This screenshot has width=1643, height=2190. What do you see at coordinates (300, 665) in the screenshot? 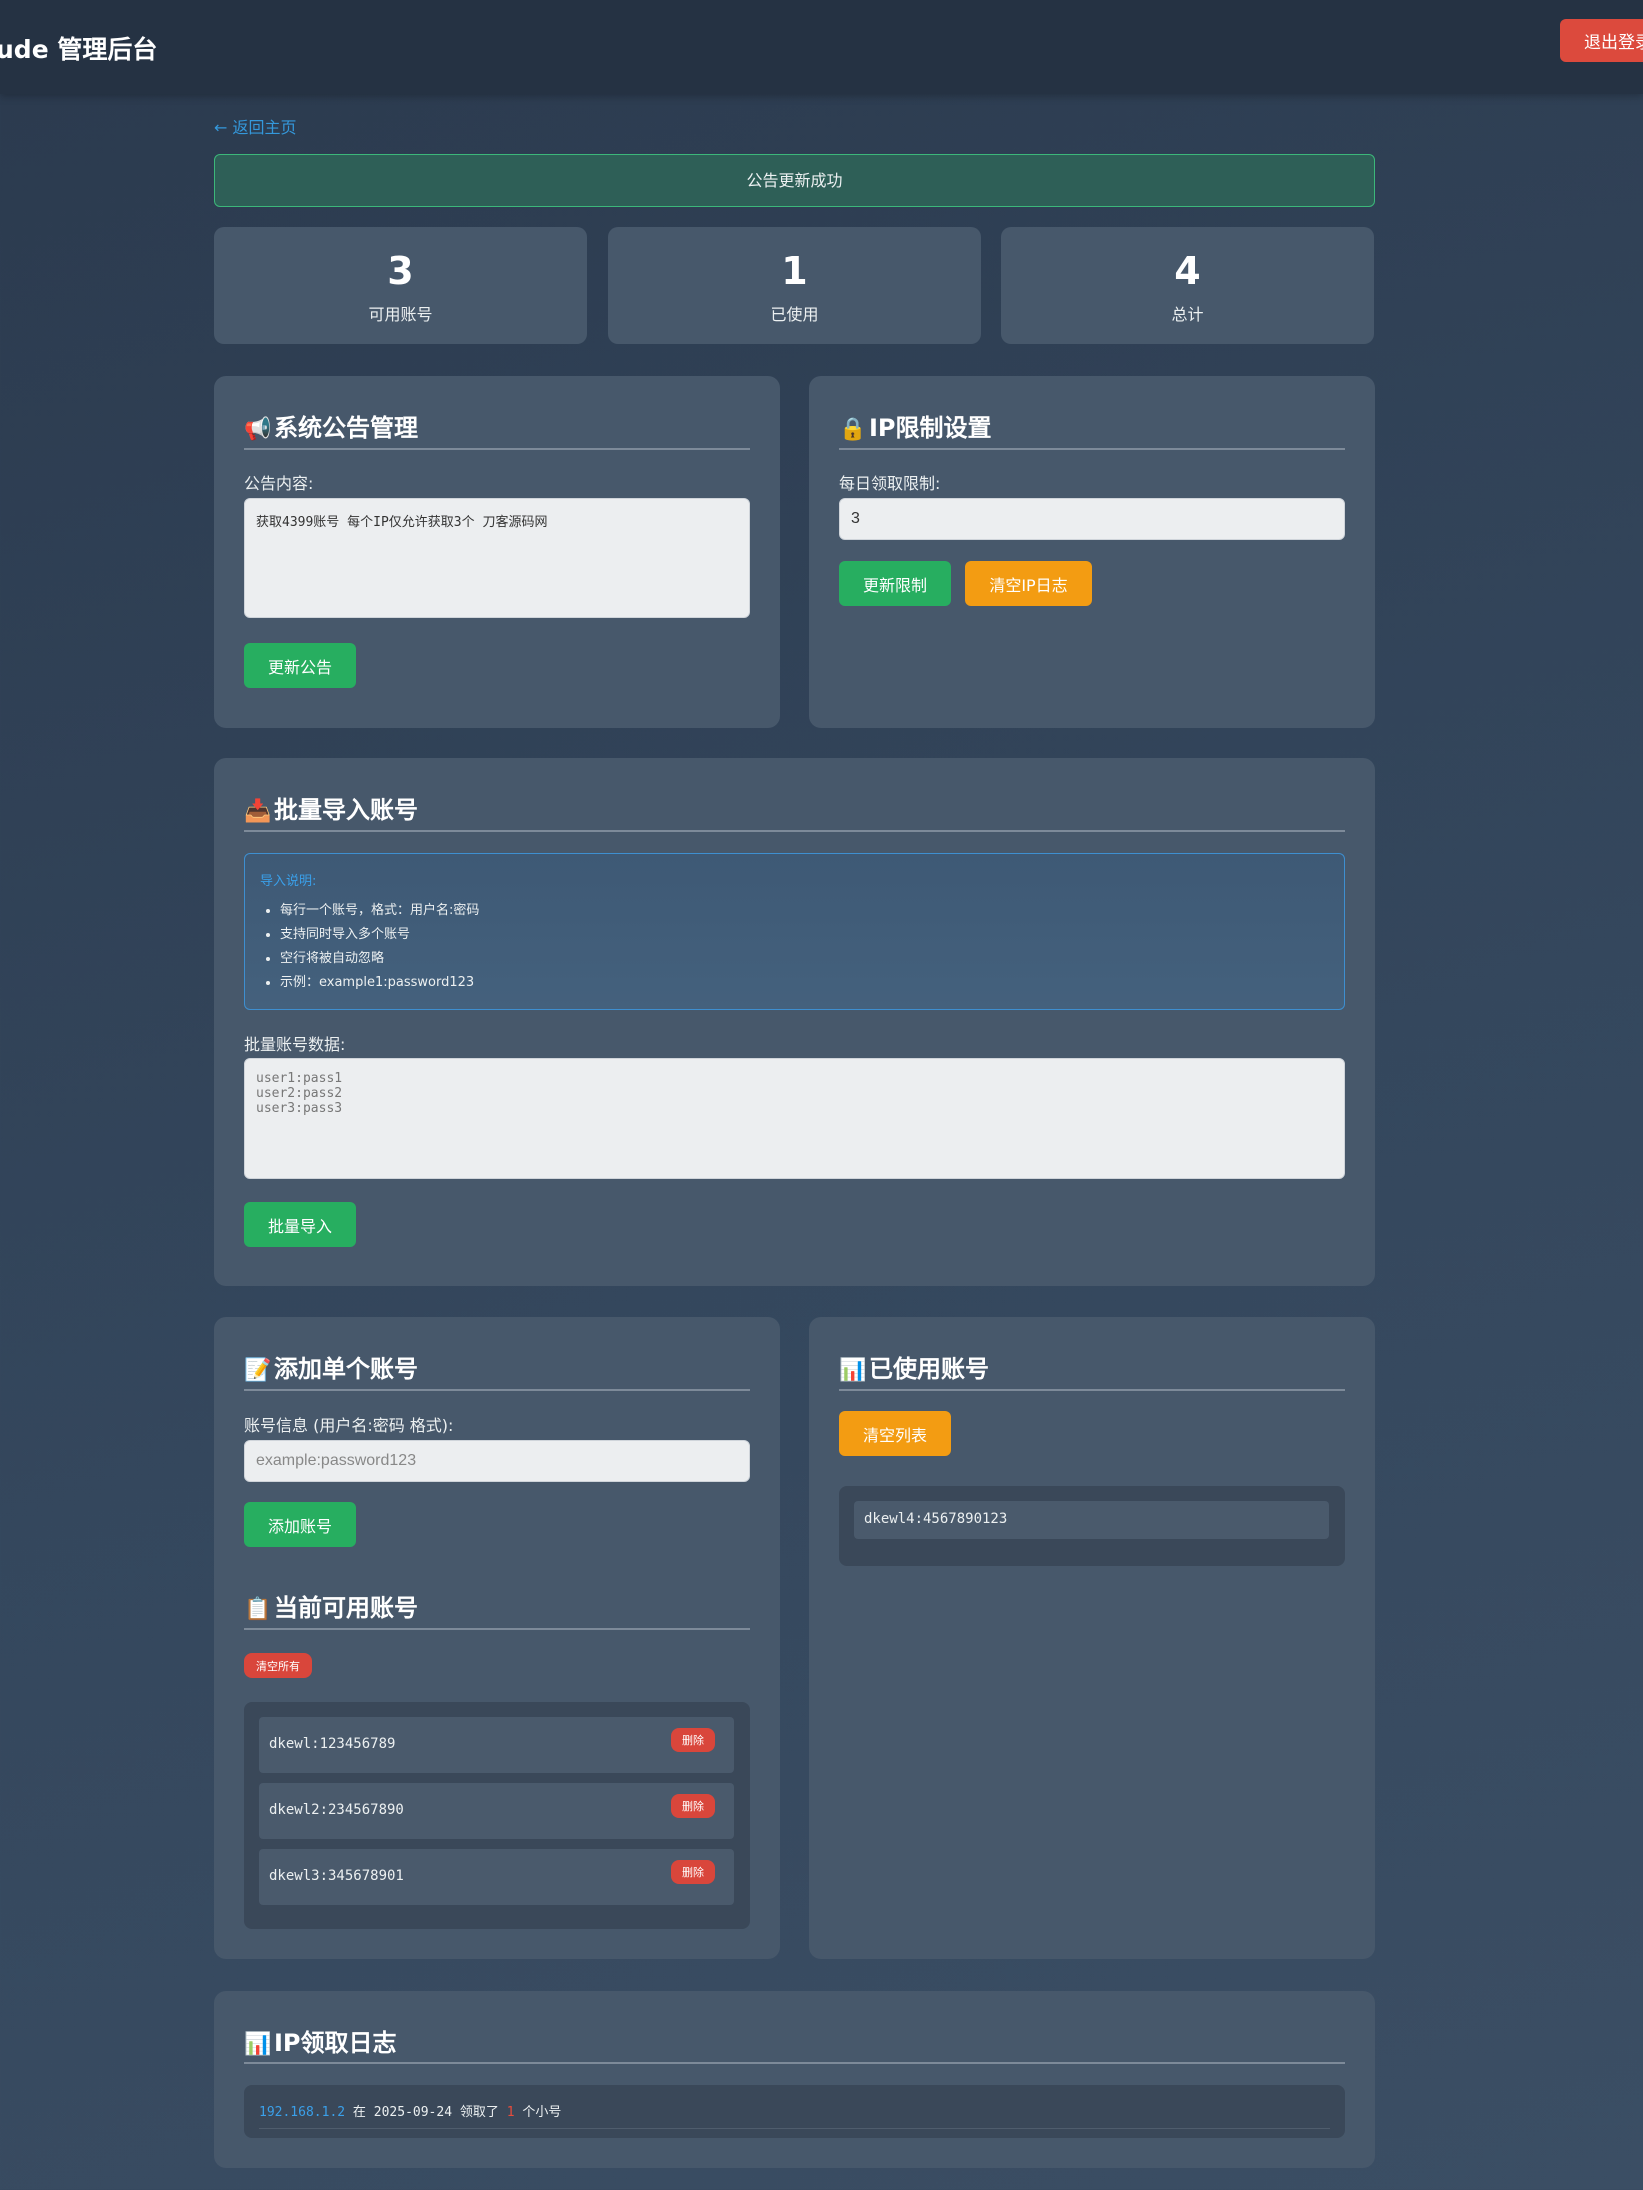
I see `update-announcement-button: 更新公告` at bounding box center [300, 665].